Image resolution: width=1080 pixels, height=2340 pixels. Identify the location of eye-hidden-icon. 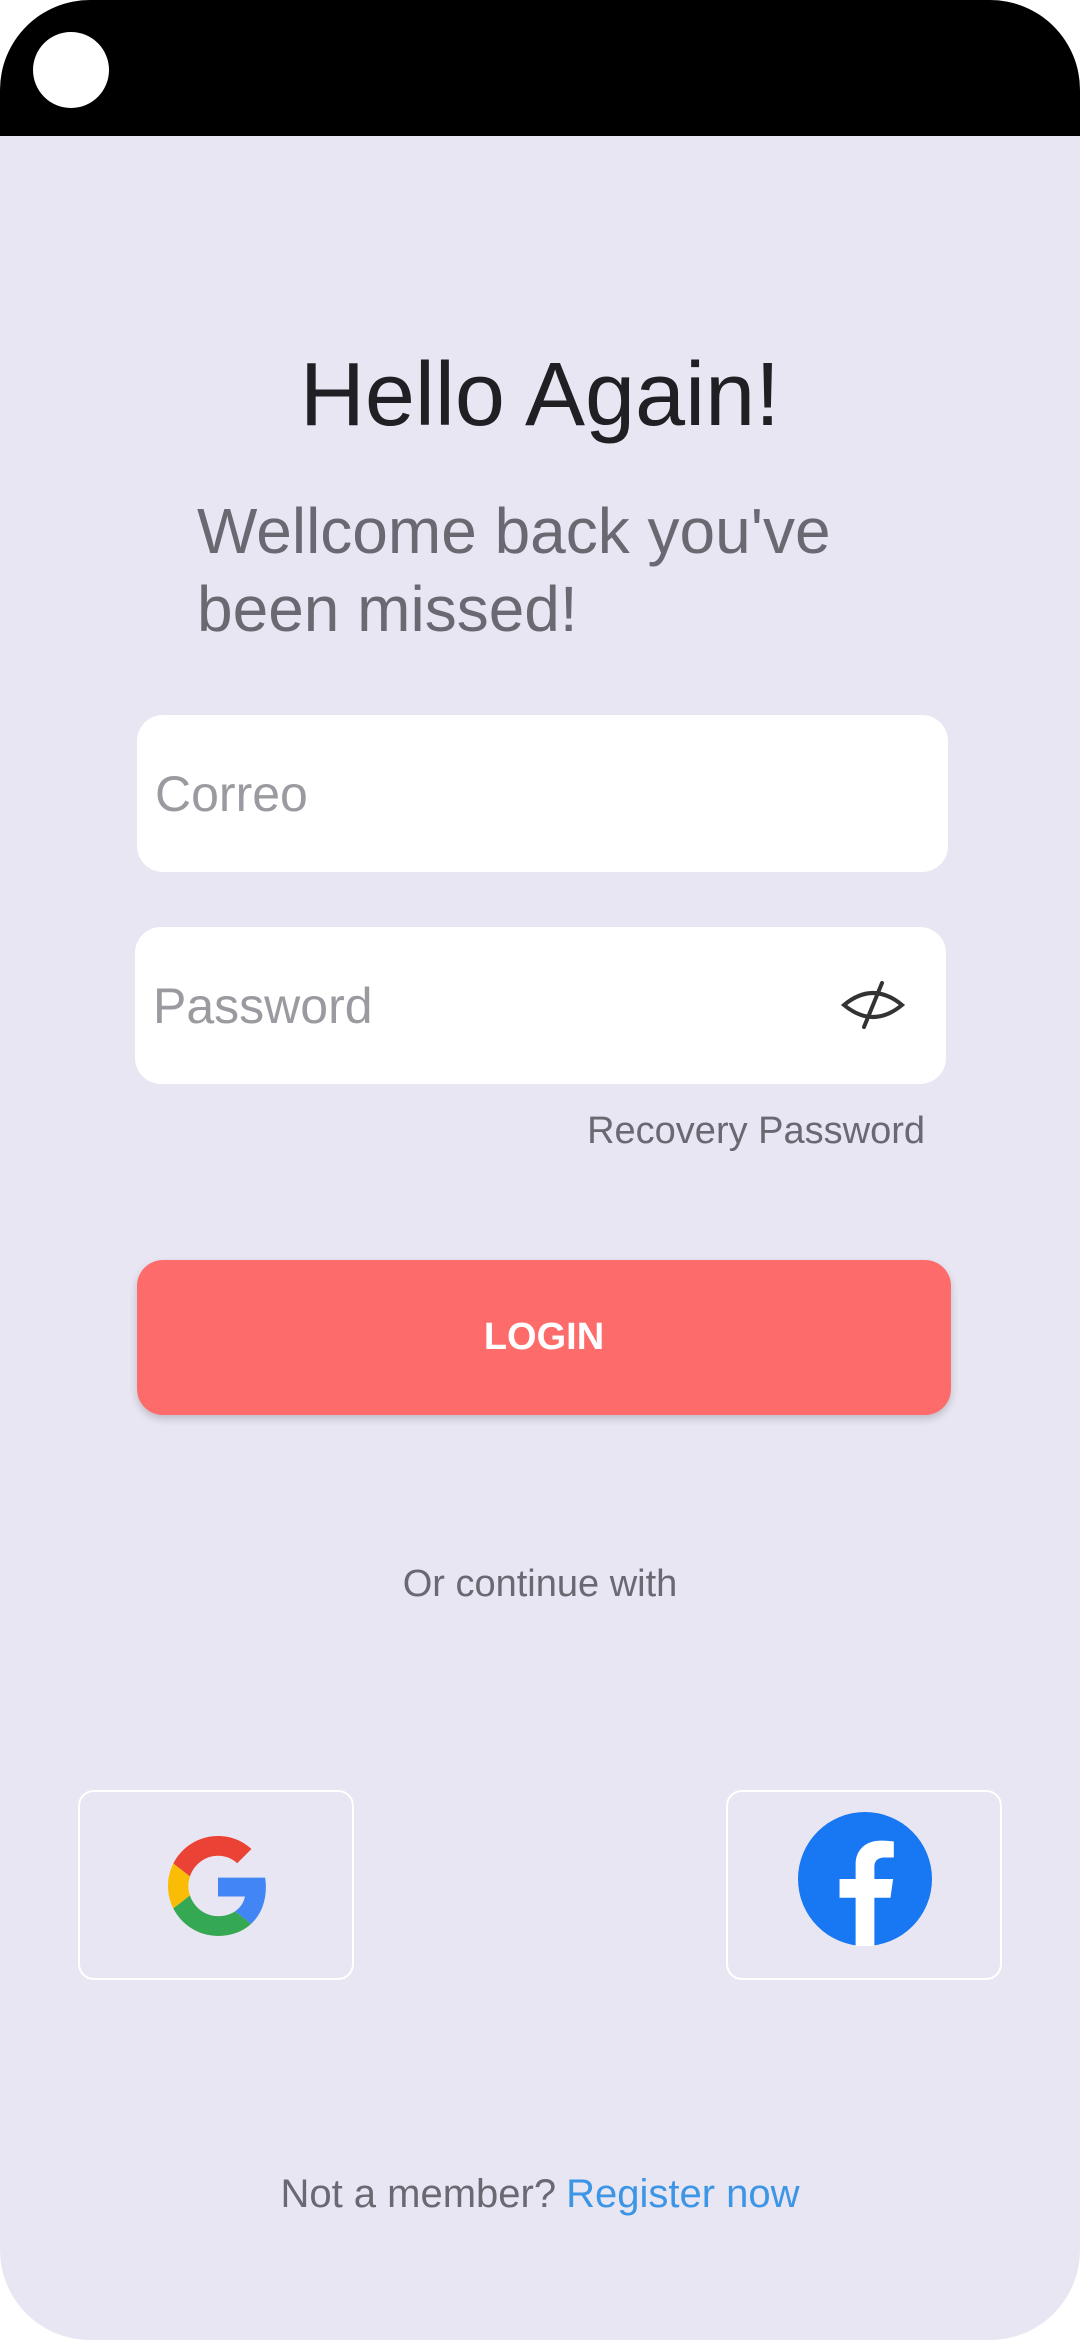
(873, 1005).